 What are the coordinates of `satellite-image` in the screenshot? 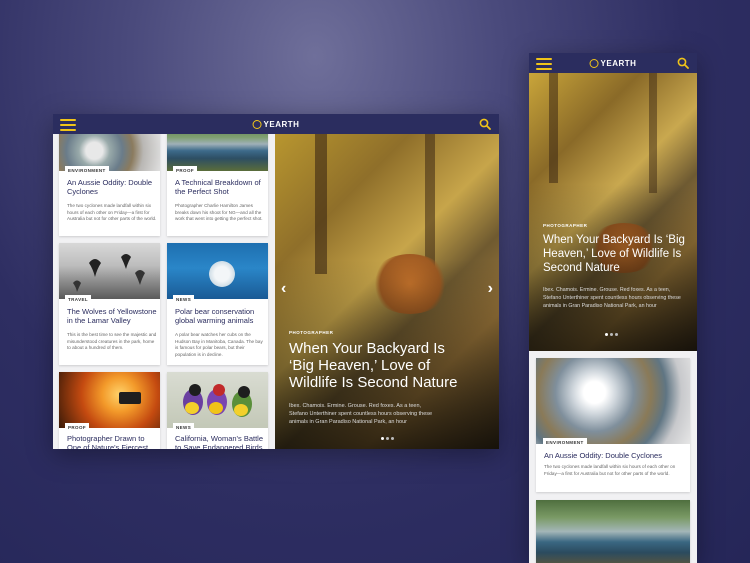 It's located at (613, 401).